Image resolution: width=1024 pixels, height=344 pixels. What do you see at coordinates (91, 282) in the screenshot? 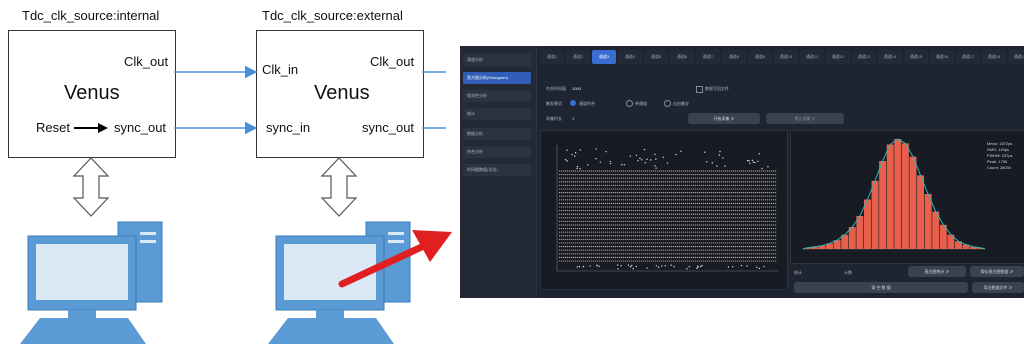
I see `left-computer-icon` at bounding box center [91, 282].